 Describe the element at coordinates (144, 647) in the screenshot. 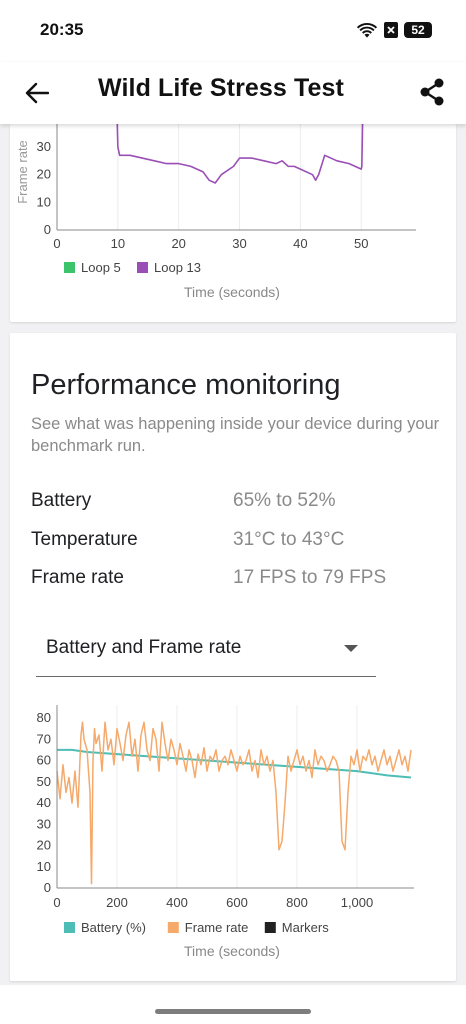

I see `dropdown-selected-value: Battery and Frame rate` at that location.